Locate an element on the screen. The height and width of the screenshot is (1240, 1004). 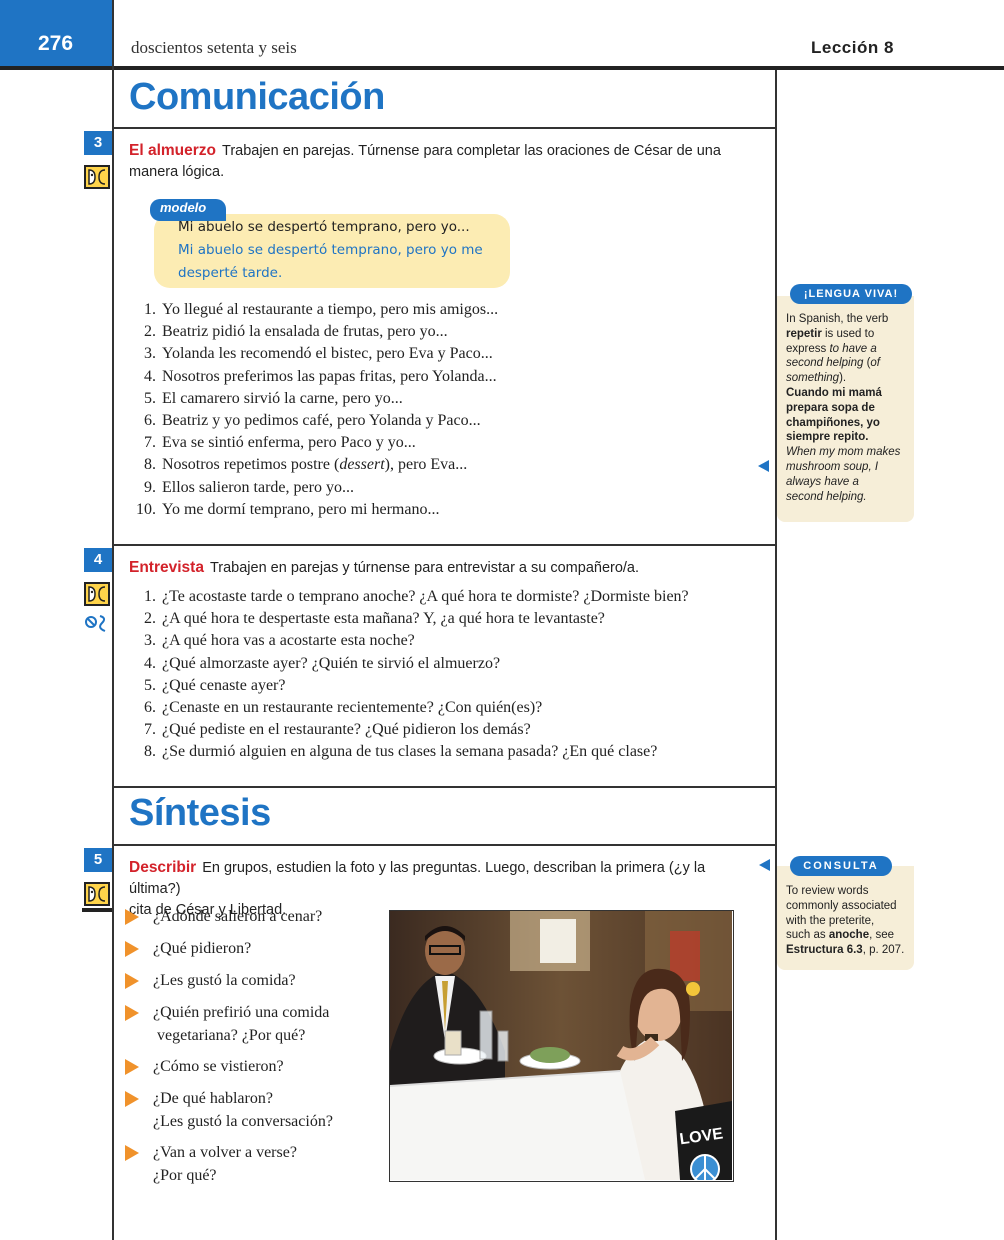
question-text: ¿Adónde salieron a cenar? is located at coordinates (238, 916).